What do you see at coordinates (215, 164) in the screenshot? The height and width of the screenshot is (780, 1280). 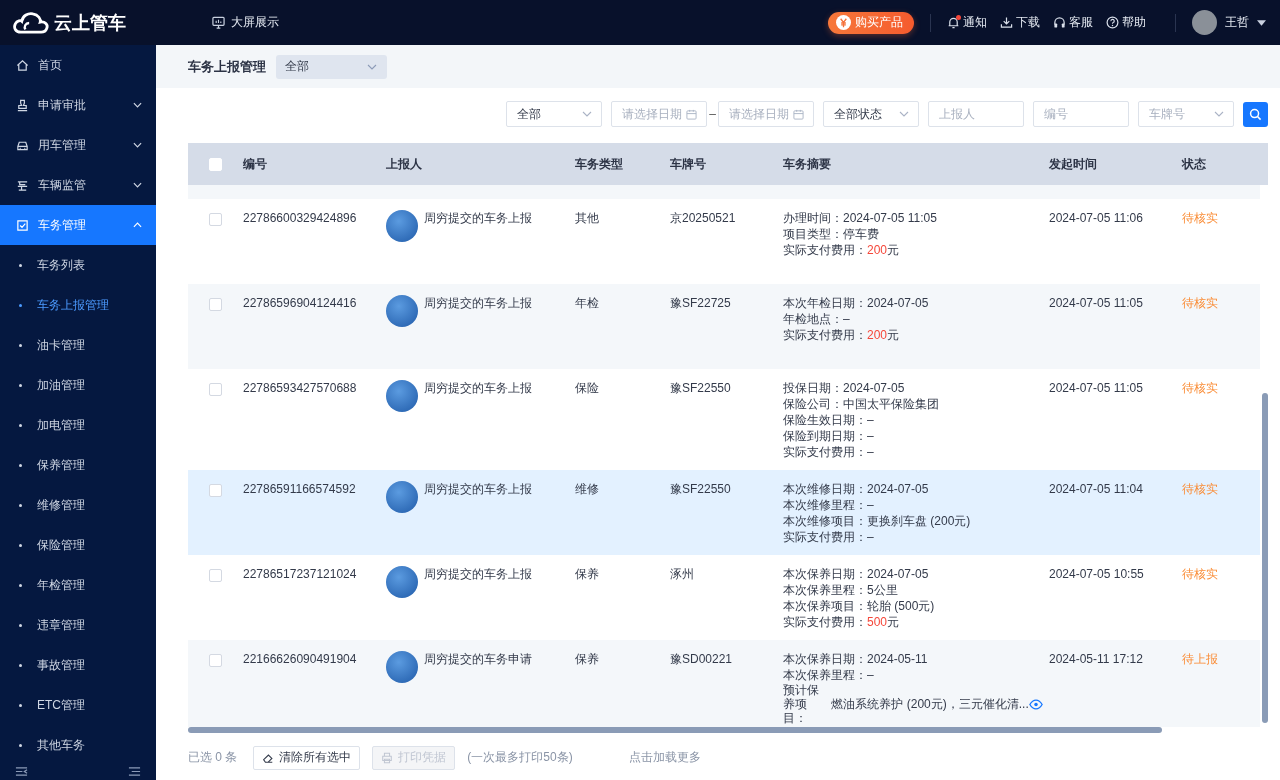 I see `select-all-checkbox` at bounding box center [215, 164].